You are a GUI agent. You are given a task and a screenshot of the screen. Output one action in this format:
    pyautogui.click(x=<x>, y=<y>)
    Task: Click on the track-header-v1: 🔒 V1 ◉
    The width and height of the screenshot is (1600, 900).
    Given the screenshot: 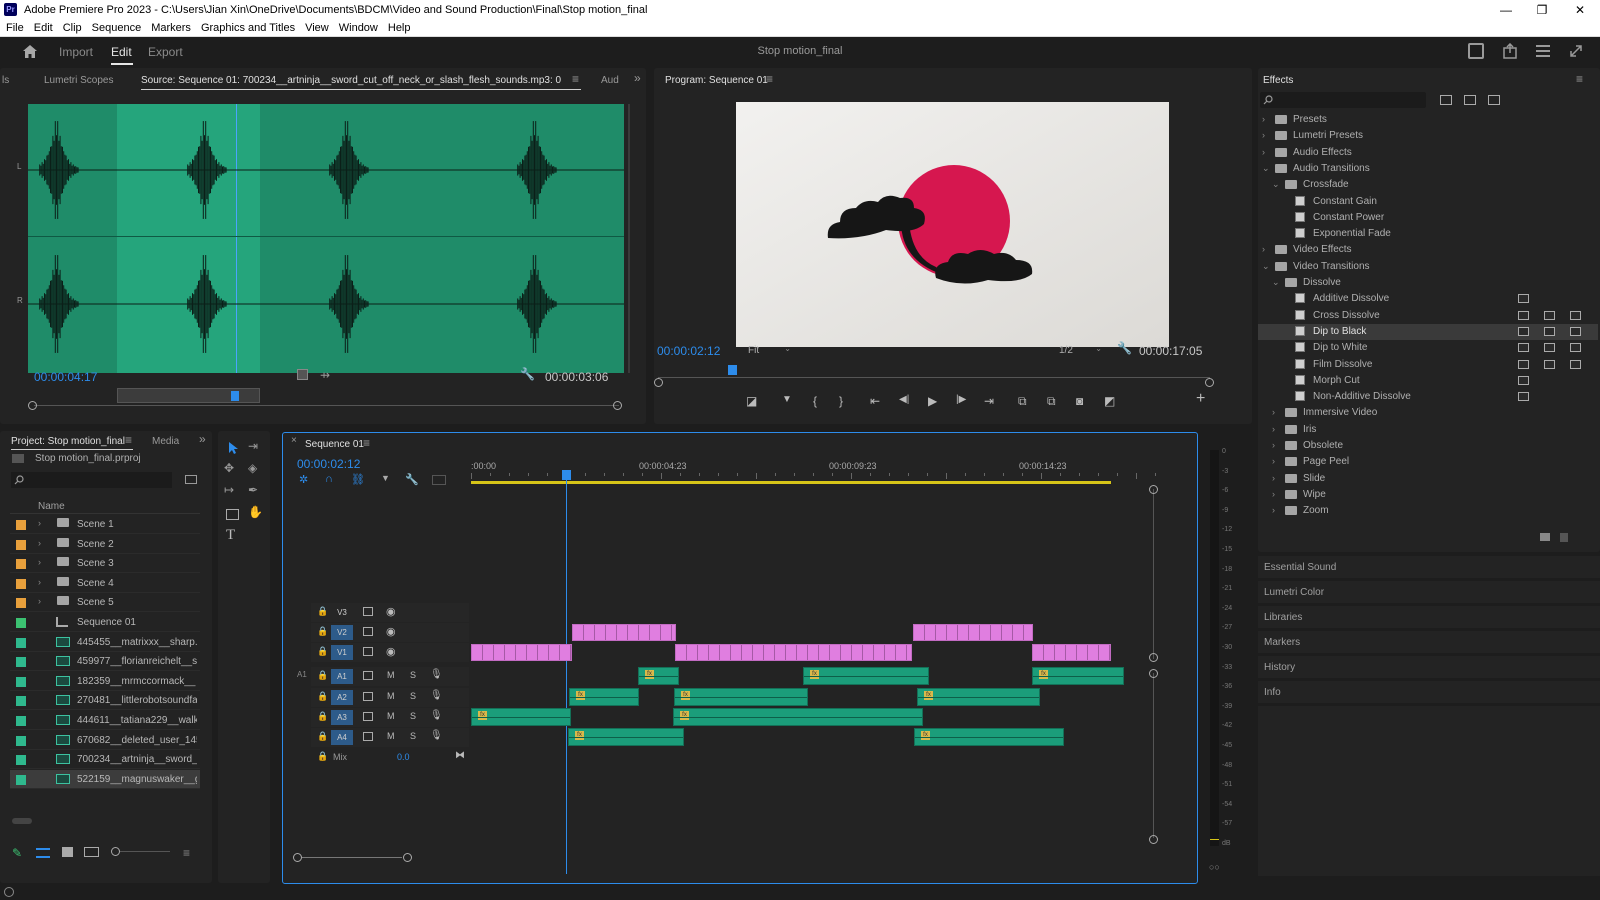 What is the action you would take?
    pyautogui.click(x=390, y=652)
    